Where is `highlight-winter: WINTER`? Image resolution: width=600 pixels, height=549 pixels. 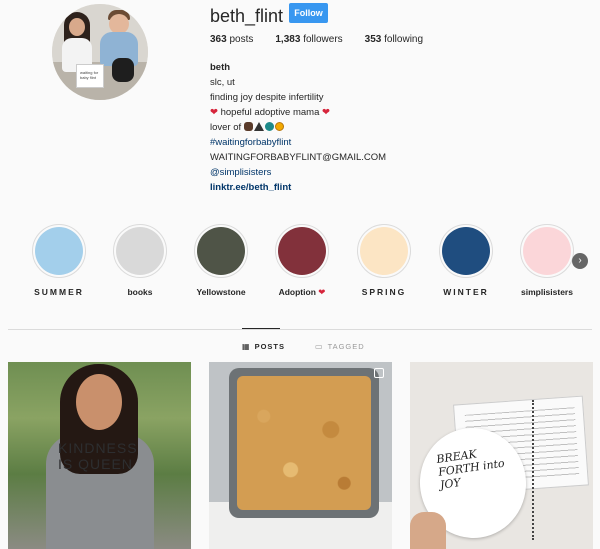
highlight-winter: WINTER is located at coordinates (466, 260).